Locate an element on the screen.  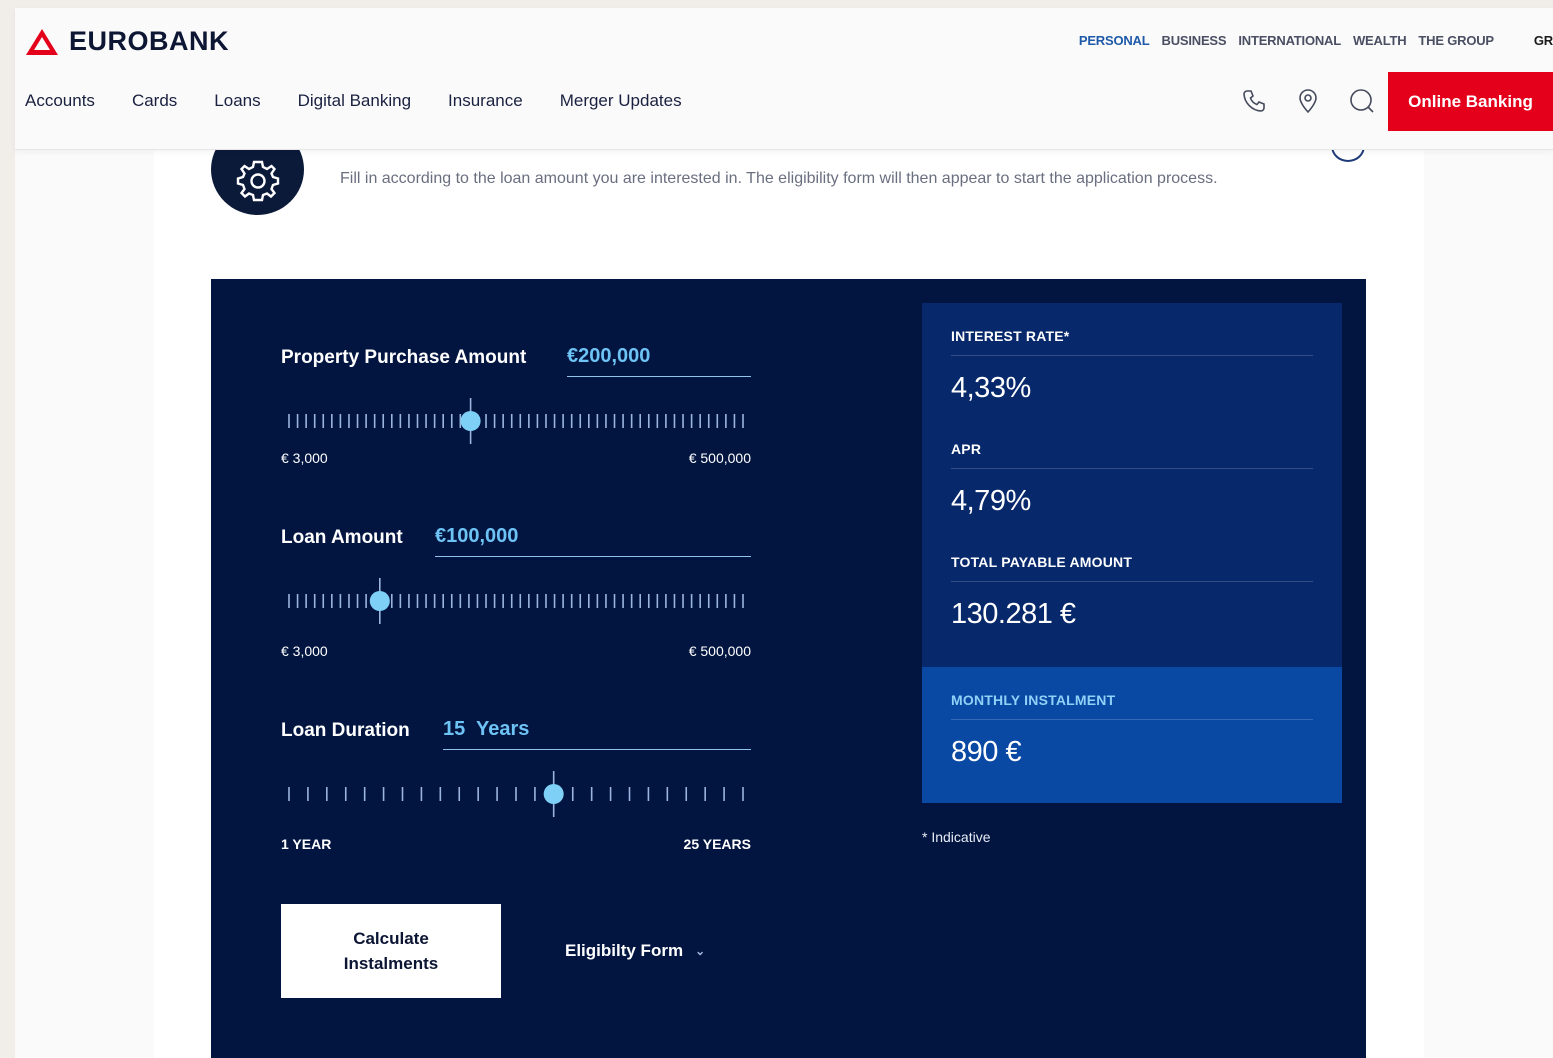
loan-duration-label: Loan Duration is located at coordinates (345, 730).